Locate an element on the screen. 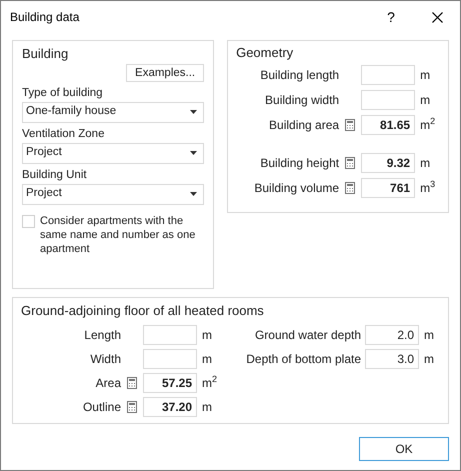 The width and height of the screenshot is (461, 471). input-field: 37.20 is located at coordinates (170, 406).